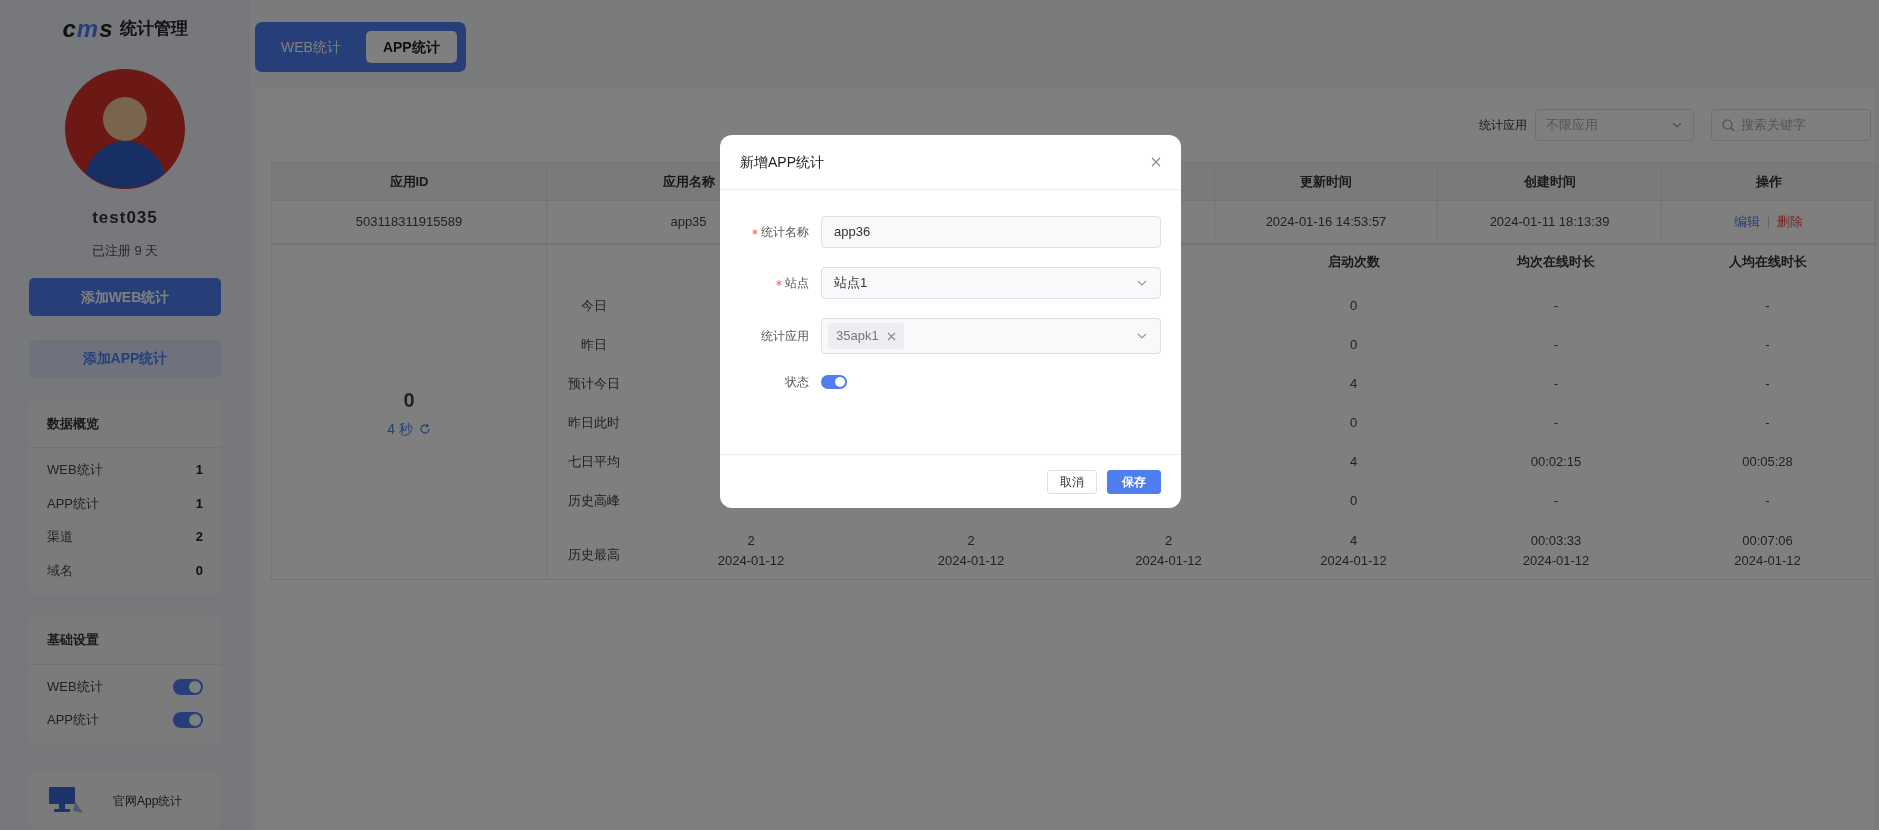 The width and height of the screenshot is (1879, 830). I want to click on tab: WEB统计, so click(311, 47).